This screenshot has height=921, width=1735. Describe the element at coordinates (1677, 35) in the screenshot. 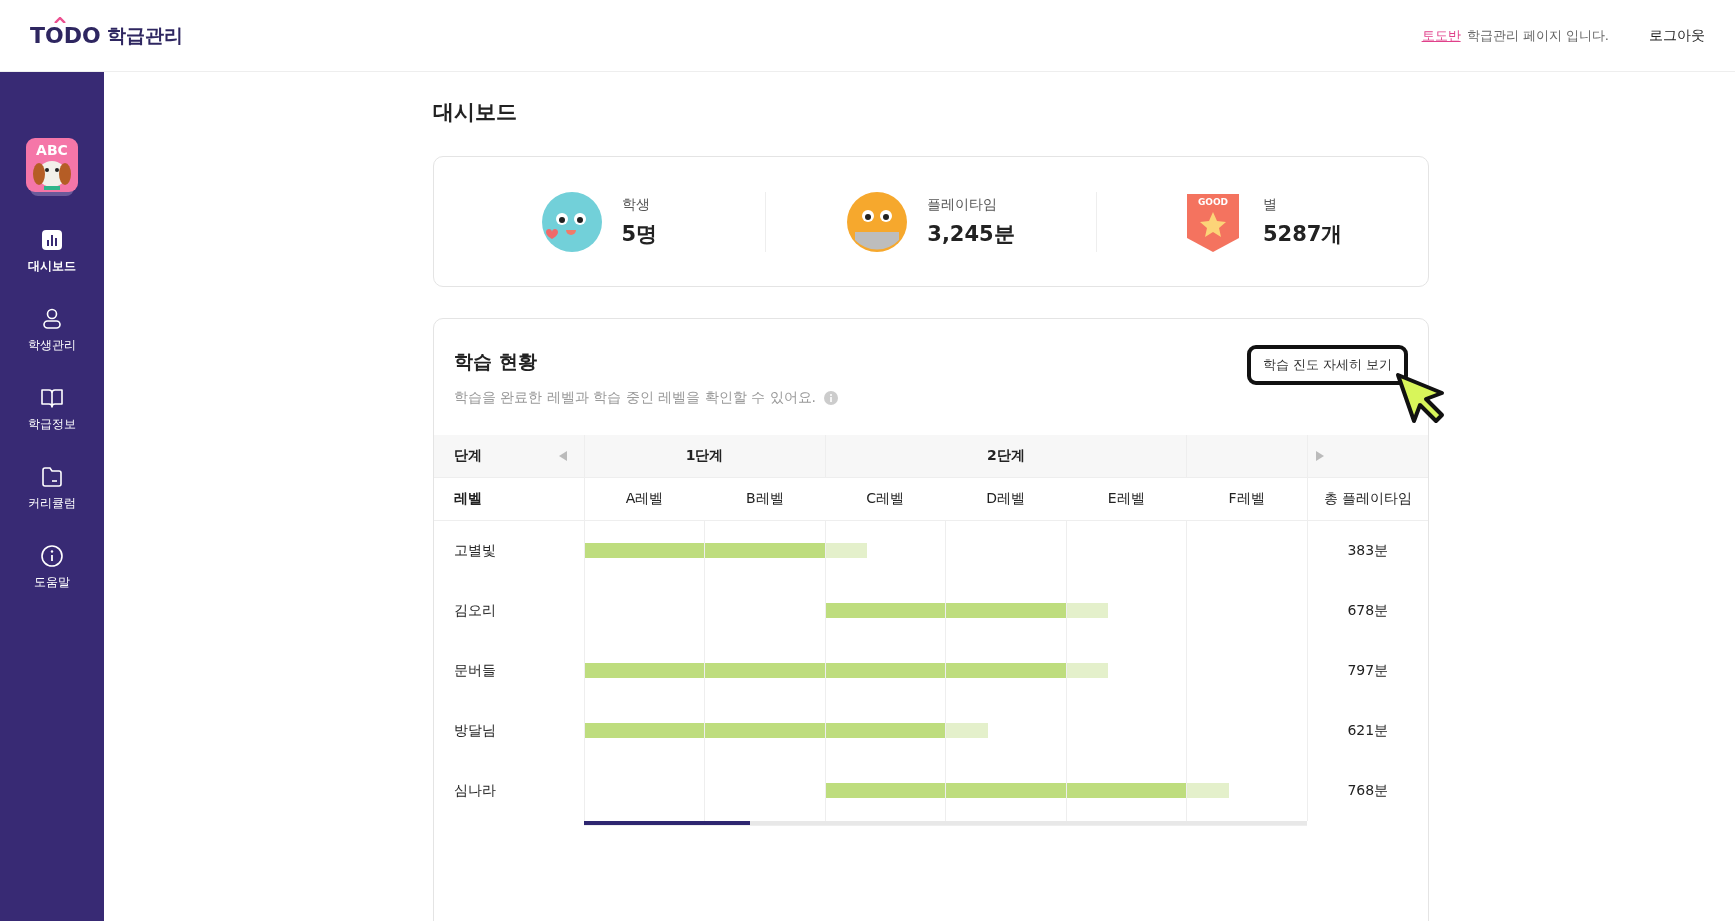

I see `logout-button: 로그아웃` at that location.